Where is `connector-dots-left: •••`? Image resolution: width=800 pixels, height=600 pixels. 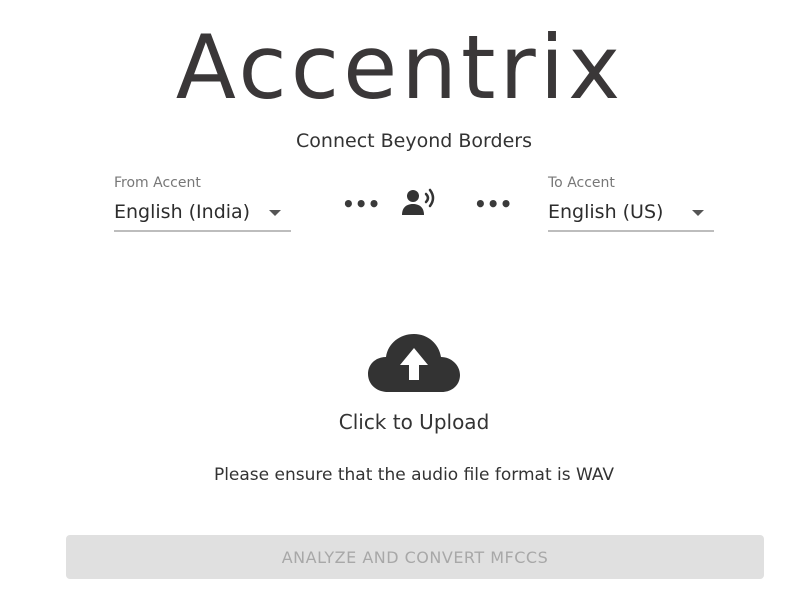
connector-dots-left: ••• is located at coordinates (361, 204).